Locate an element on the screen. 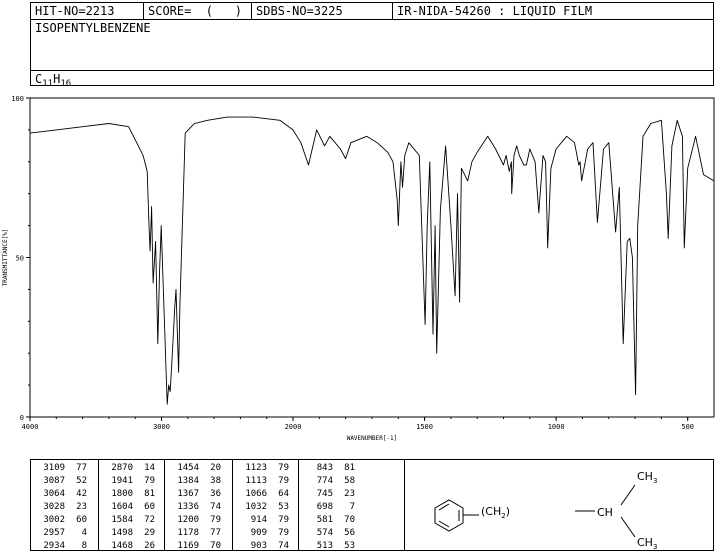 Image resolution: width=715 pixels, height=554 pixels. peak-row: 3087 52 is located at coordinates (64, 481).